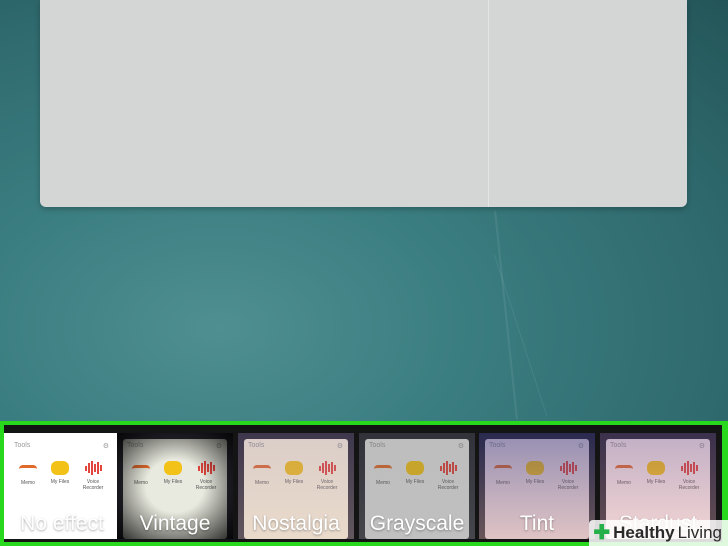 The image size is (728, 546). I want to click on watermark-logo: ✚ Healthy Living, so click(658, 533).